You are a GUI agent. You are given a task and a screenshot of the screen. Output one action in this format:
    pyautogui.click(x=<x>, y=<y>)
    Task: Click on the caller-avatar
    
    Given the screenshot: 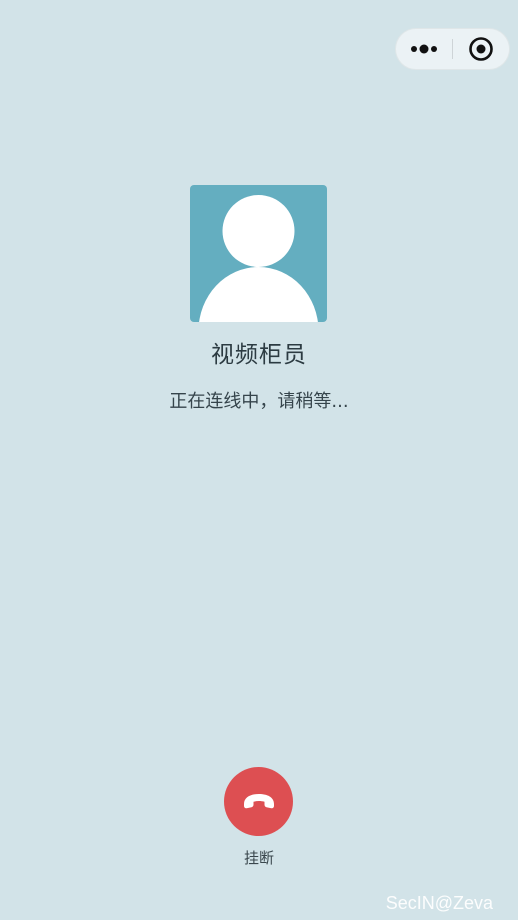 What is the action you would take?
    pyautogui.click(x=258, y=253)
    